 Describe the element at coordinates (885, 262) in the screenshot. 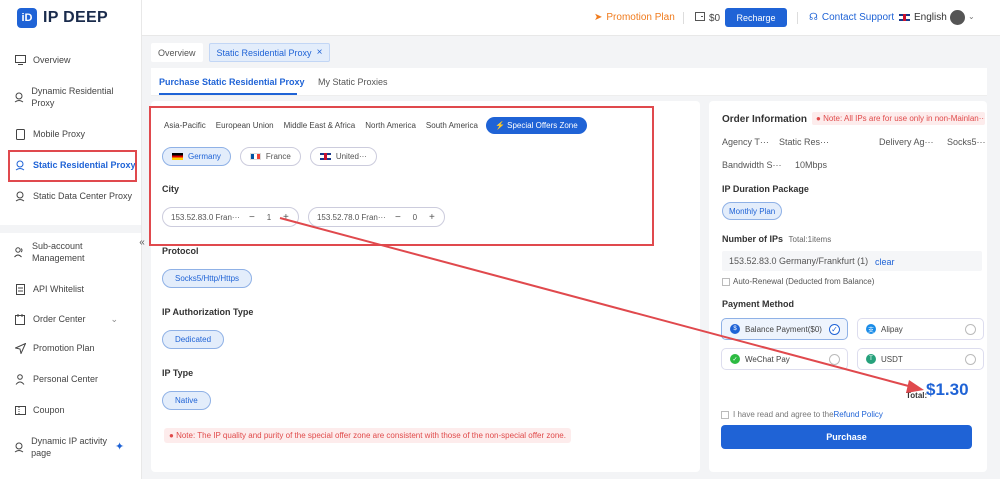

I see `clear-link: clear` at that location.